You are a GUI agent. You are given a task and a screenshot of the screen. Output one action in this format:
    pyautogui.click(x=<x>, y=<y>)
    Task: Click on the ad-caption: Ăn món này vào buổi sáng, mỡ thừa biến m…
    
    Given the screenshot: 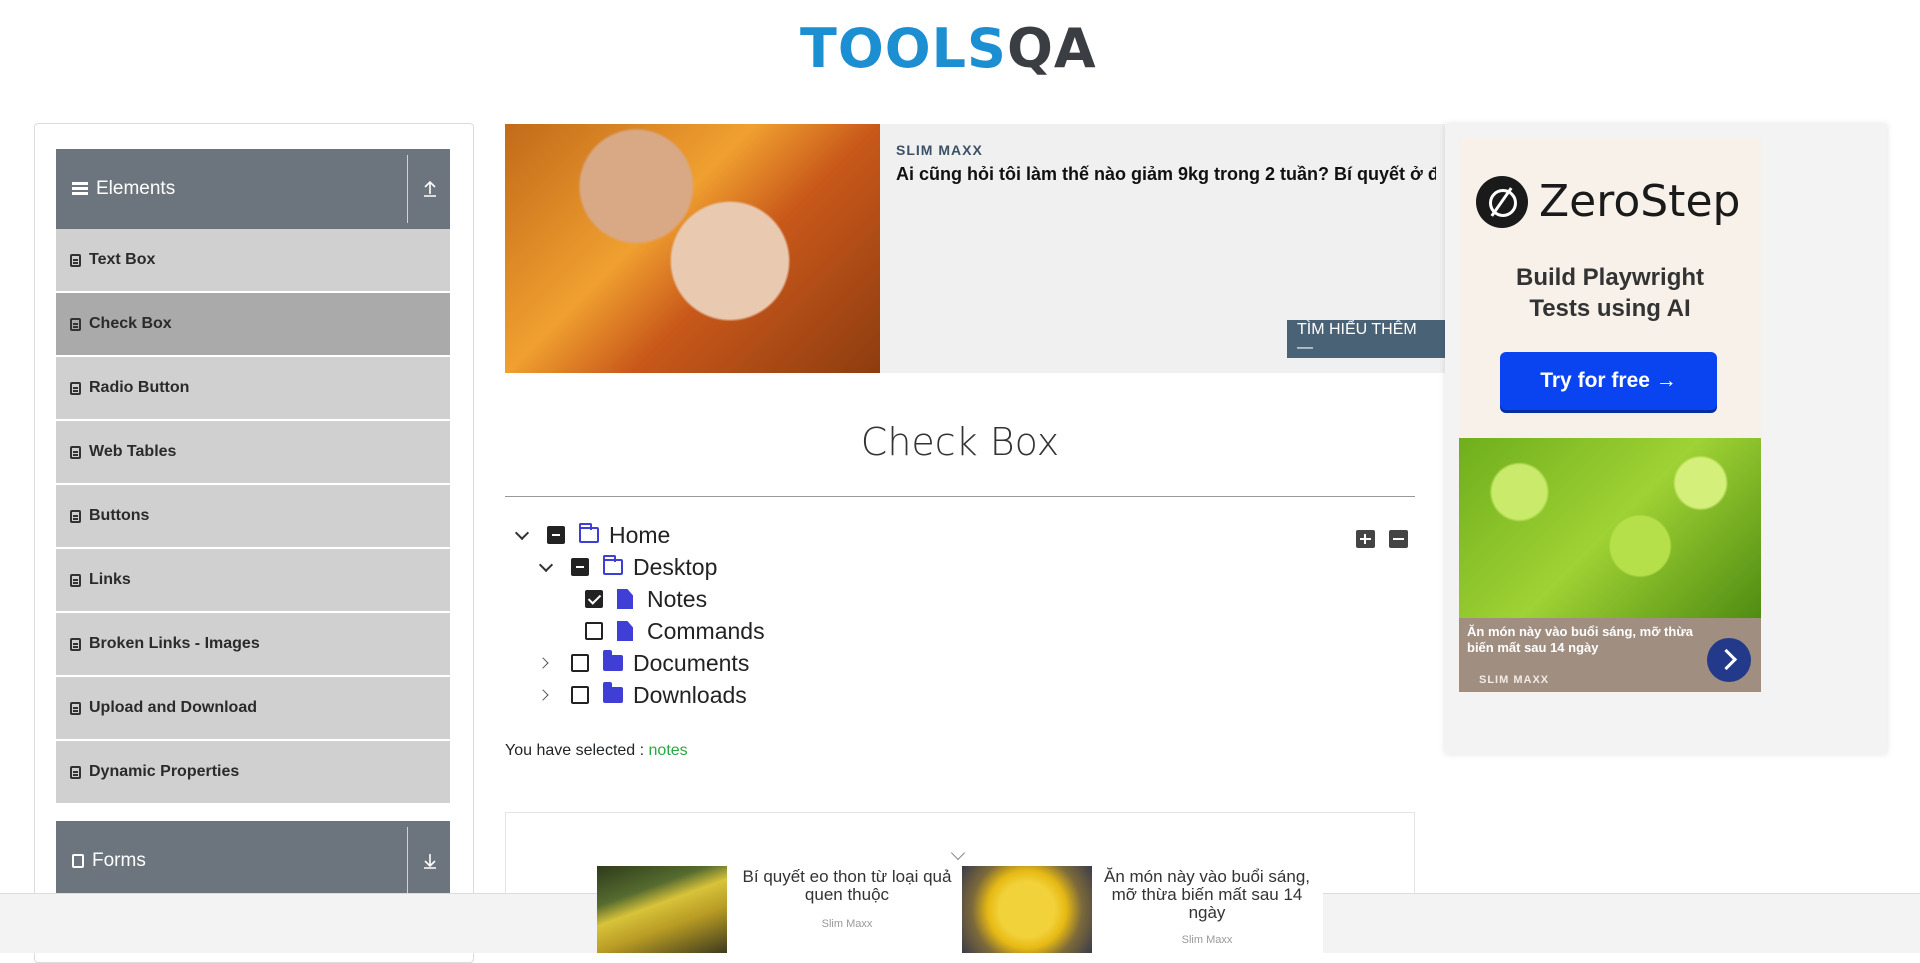 What is the action you would take?
    pyautogui.click(x=1610, y=655)
    